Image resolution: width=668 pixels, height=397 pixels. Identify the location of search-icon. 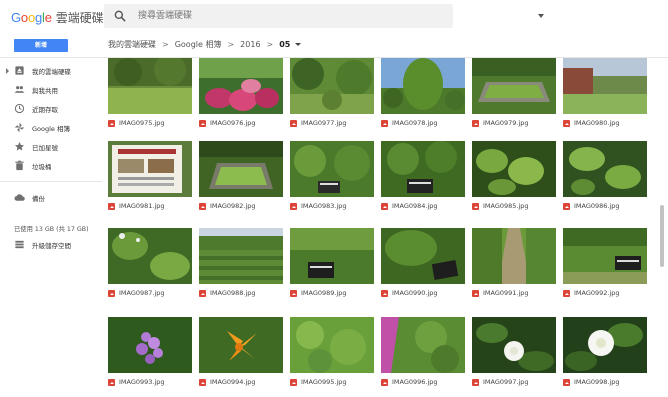
(120, 16).